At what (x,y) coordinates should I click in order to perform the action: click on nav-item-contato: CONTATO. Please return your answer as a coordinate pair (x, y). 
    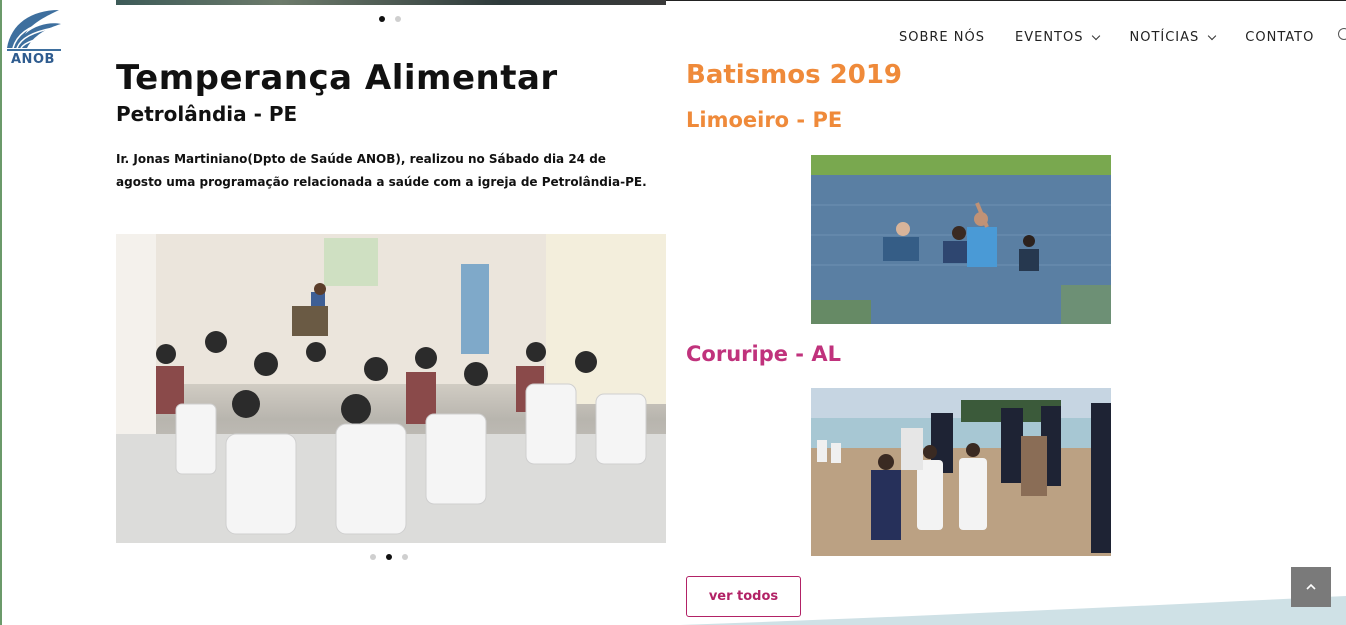
    Looking at the image, I should click on (1279, 37).